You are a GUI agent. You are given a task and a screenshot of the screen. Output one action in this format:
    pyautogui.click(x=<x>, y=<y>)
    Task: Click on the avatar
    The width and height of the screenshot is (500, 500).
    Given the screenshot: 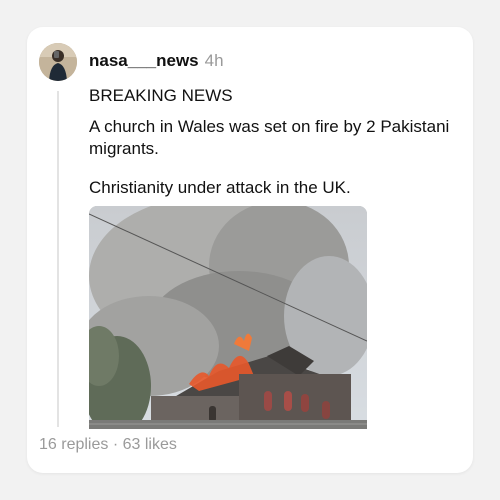 What is the action you would take?
    pyautogui.click(x=58, y=62)
    